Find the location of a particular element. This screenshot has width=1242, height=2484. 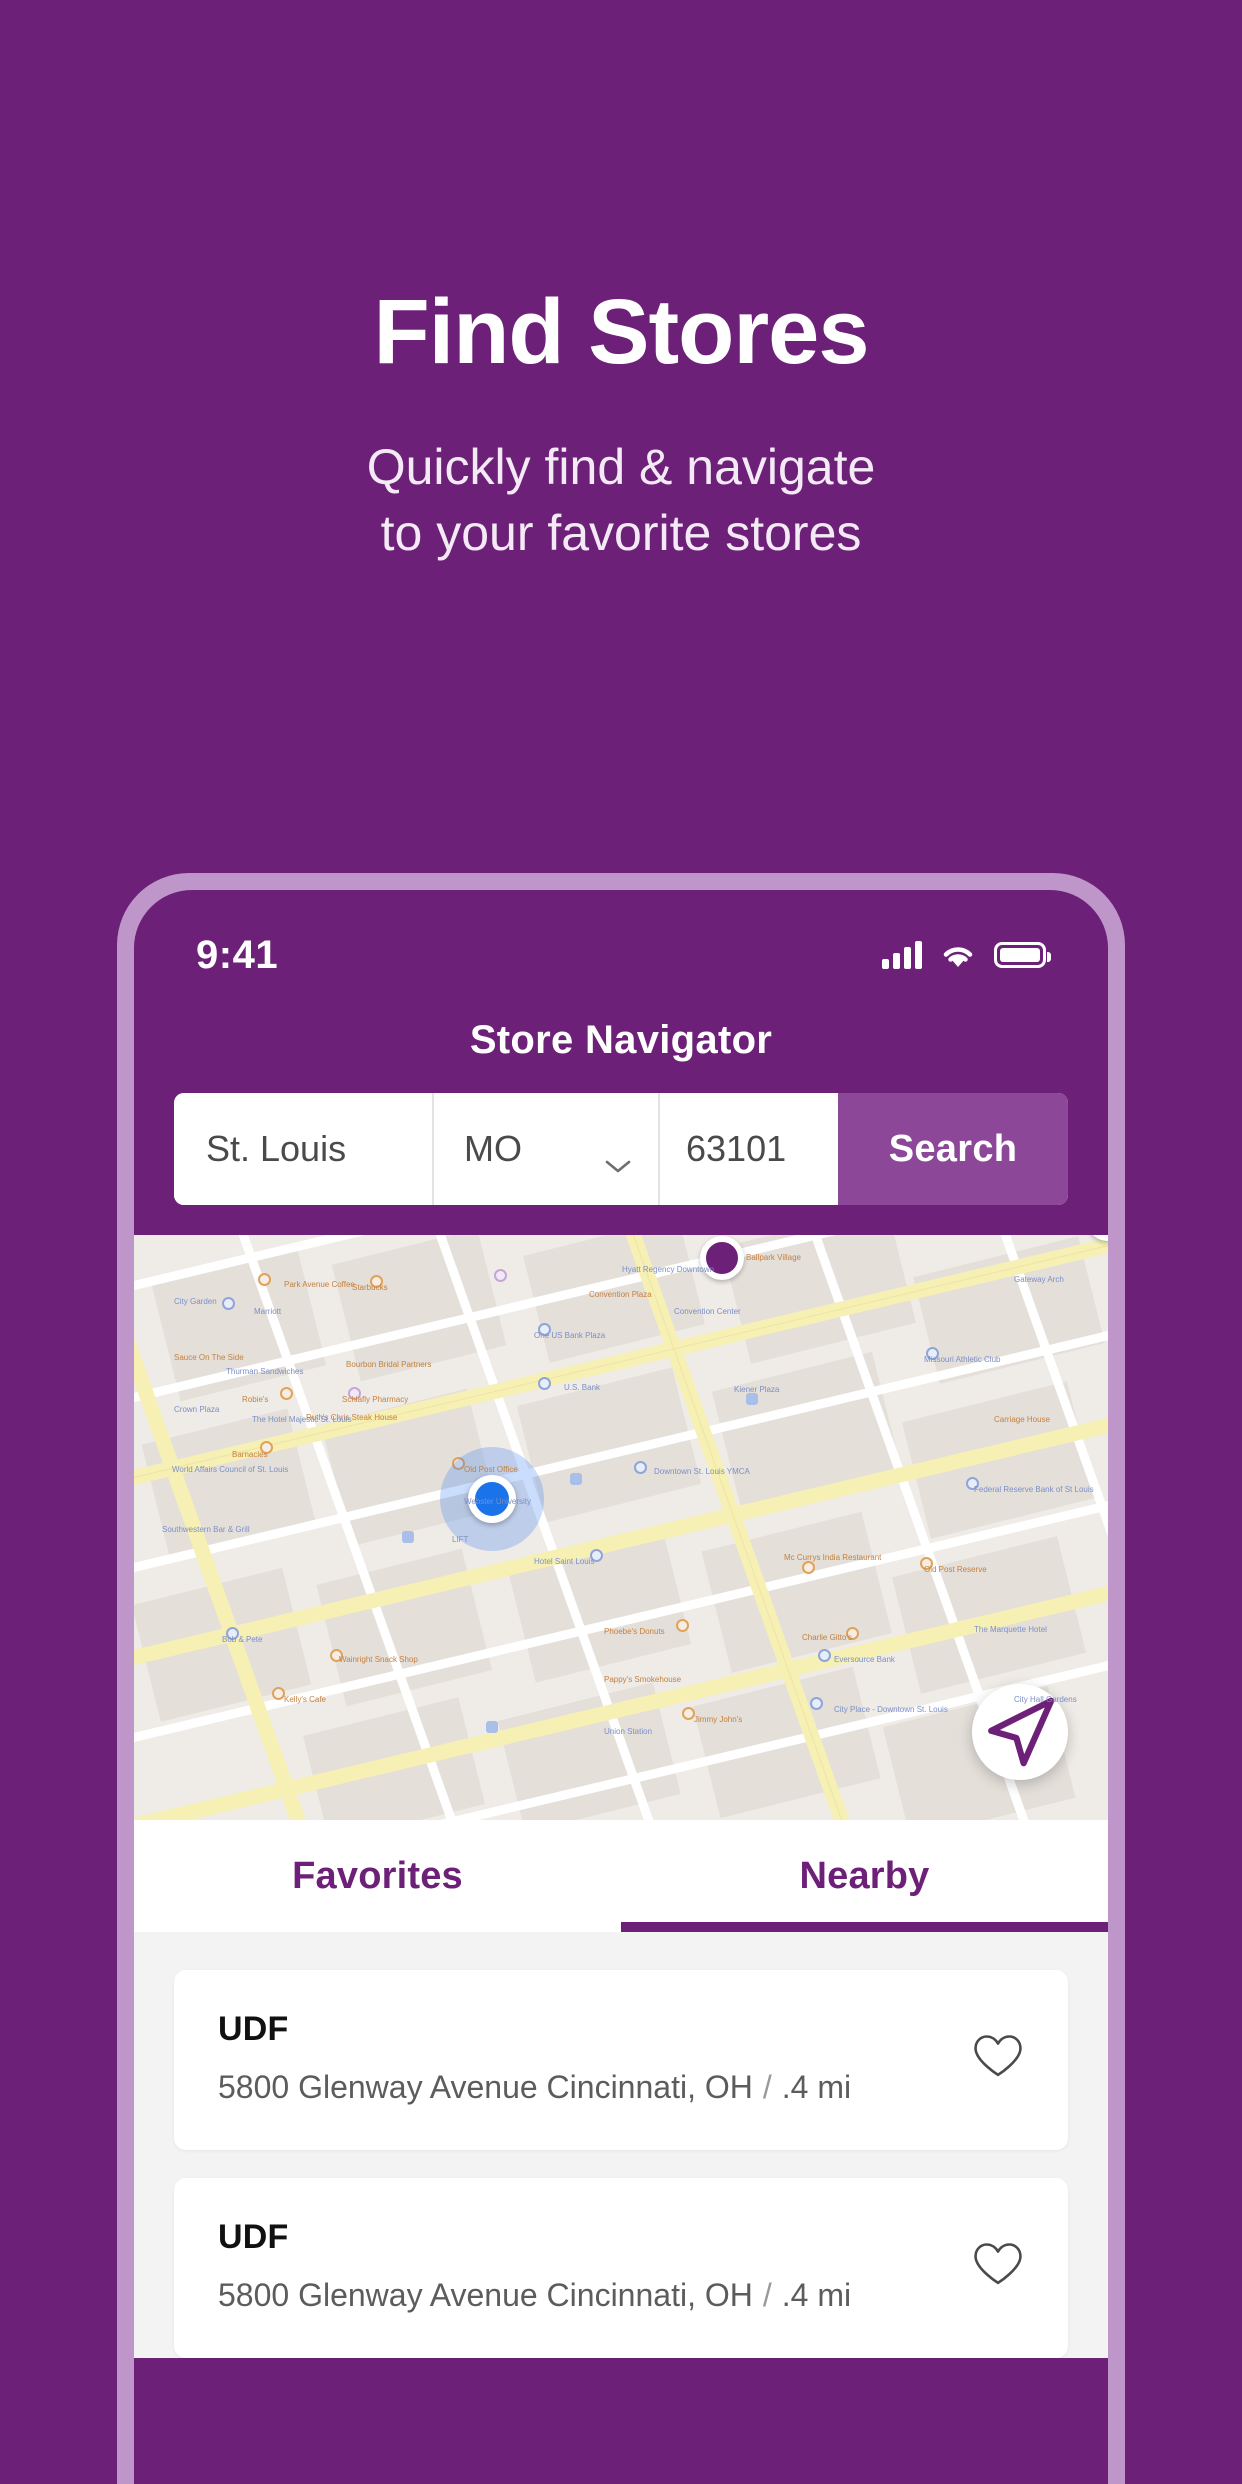

status-bar: 9:41 is located at coordinates (621, 942).